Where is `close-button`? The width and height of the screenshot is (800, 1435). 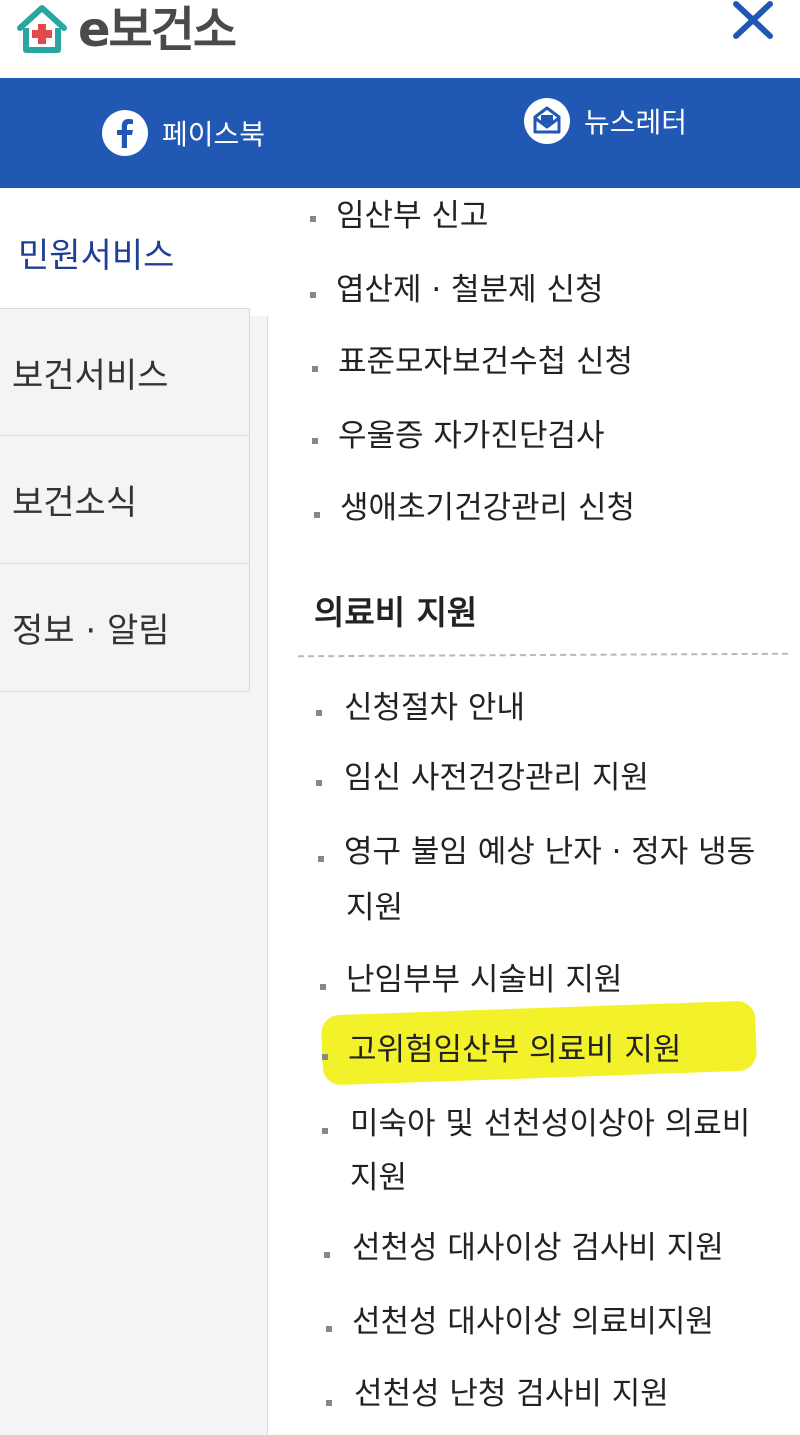
close-button is located at coordinates (754, 22).